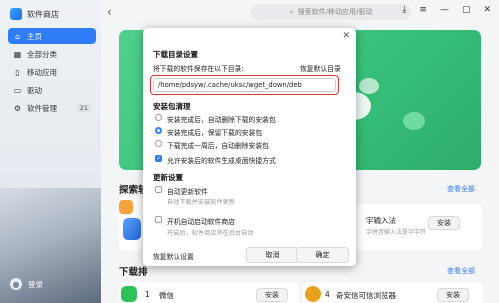 This screenshot has width=499, height=303. I want to click on app-desc: 宇拼音输入法是华宇开, so click(396, 232).